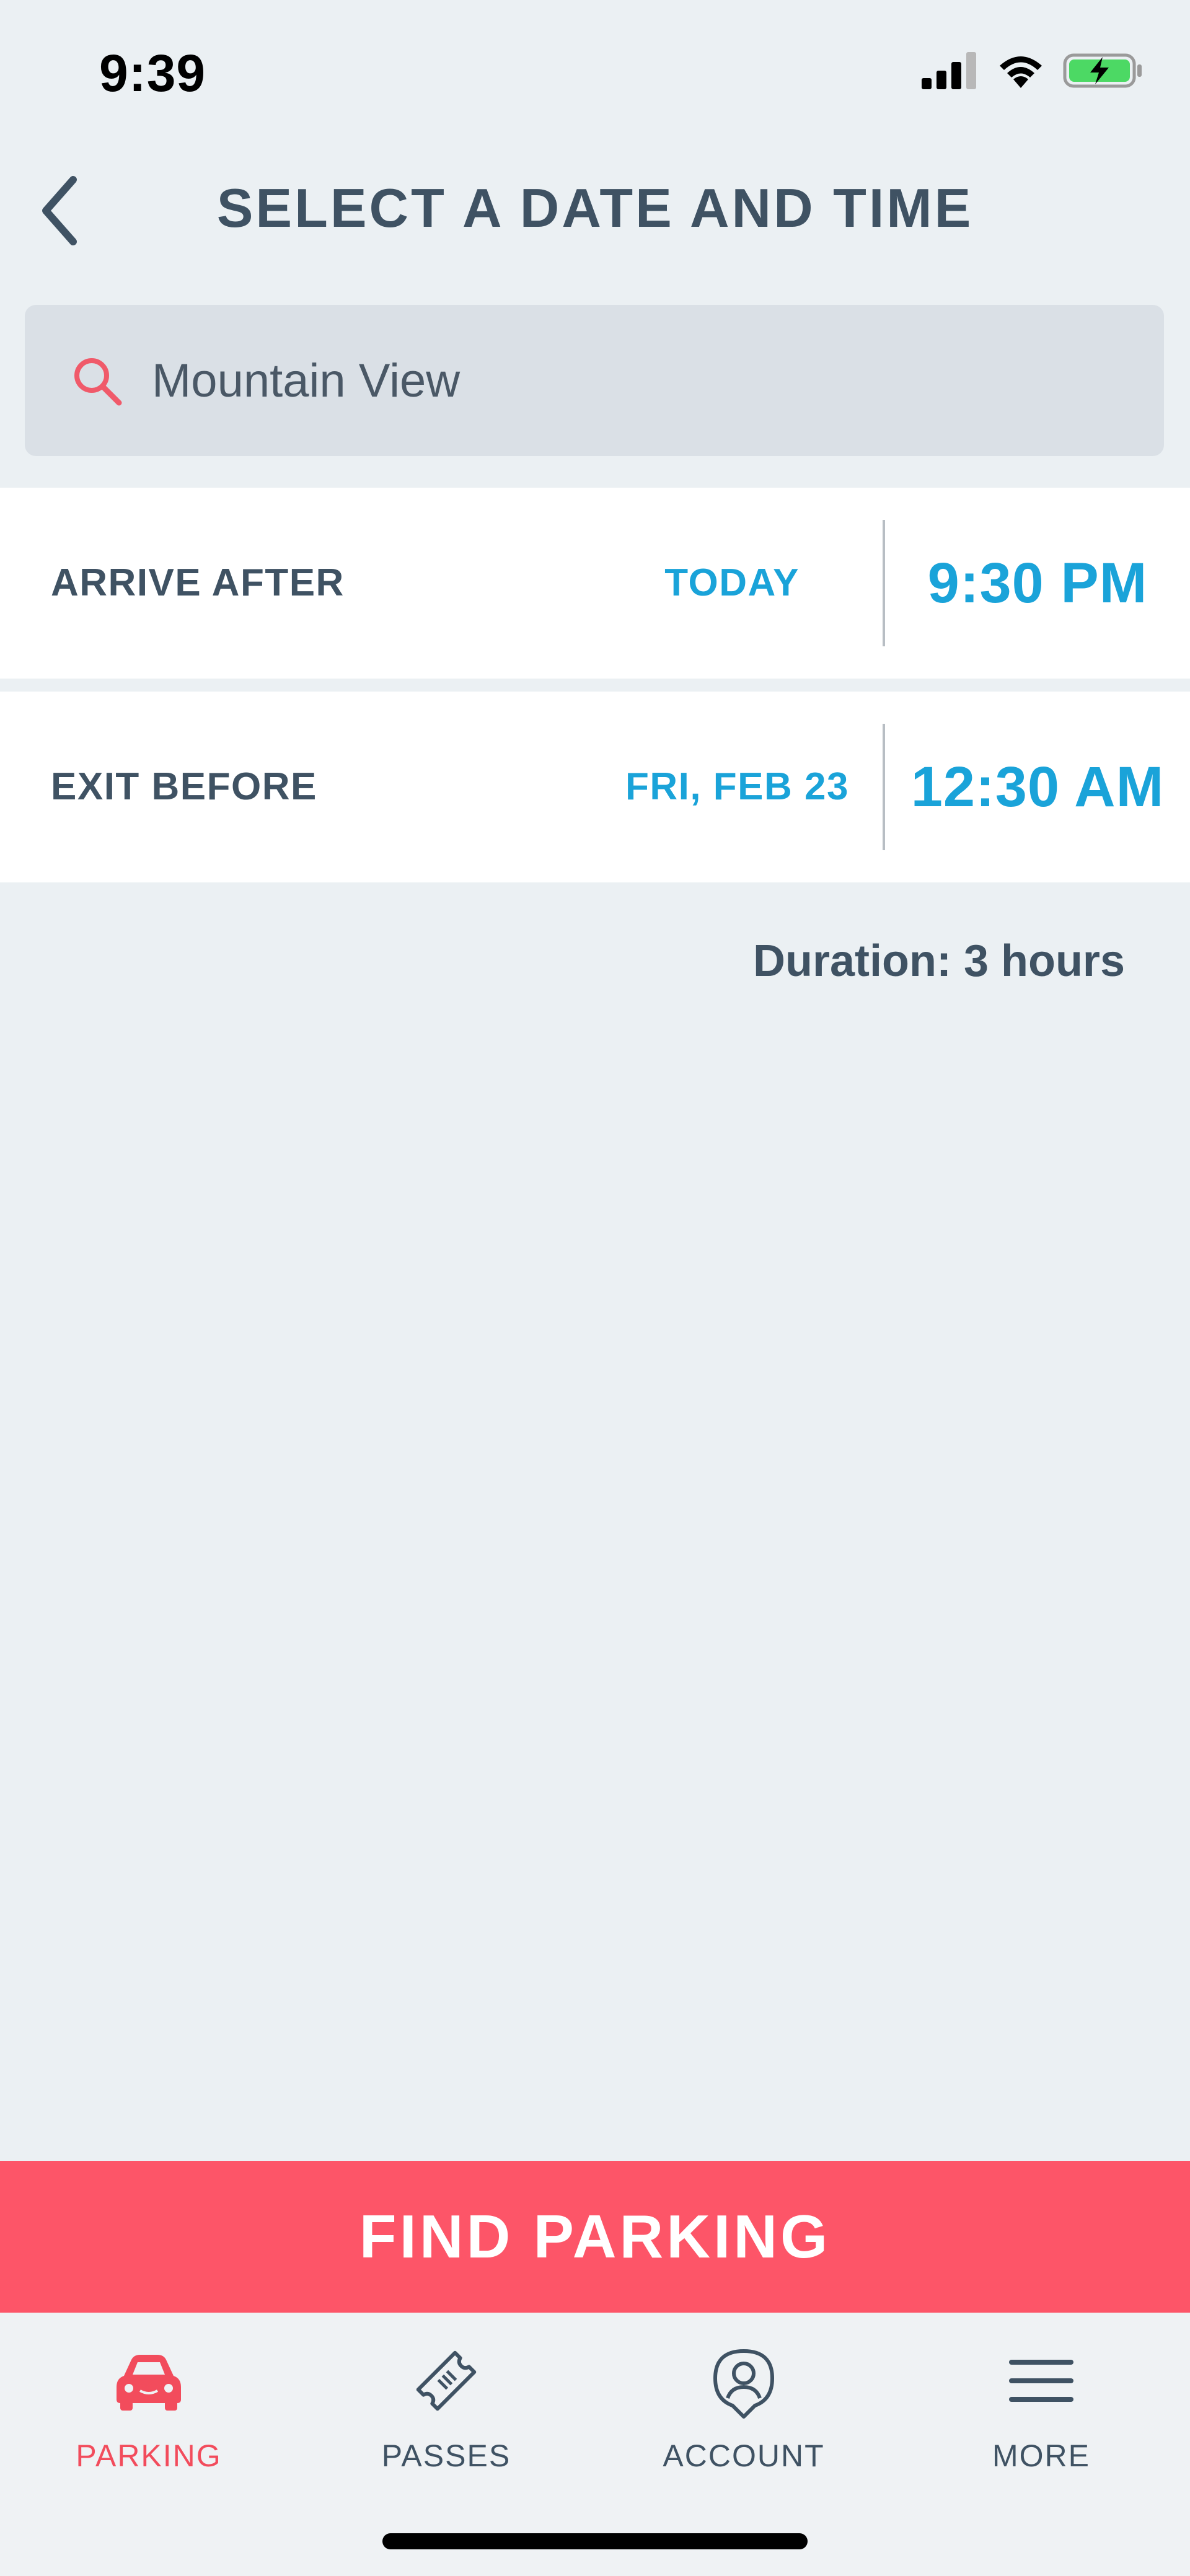 The height and width of the screenshot is (2576, 1190). I want to click on nav-label-more: MORE, so click(1041, 2456).